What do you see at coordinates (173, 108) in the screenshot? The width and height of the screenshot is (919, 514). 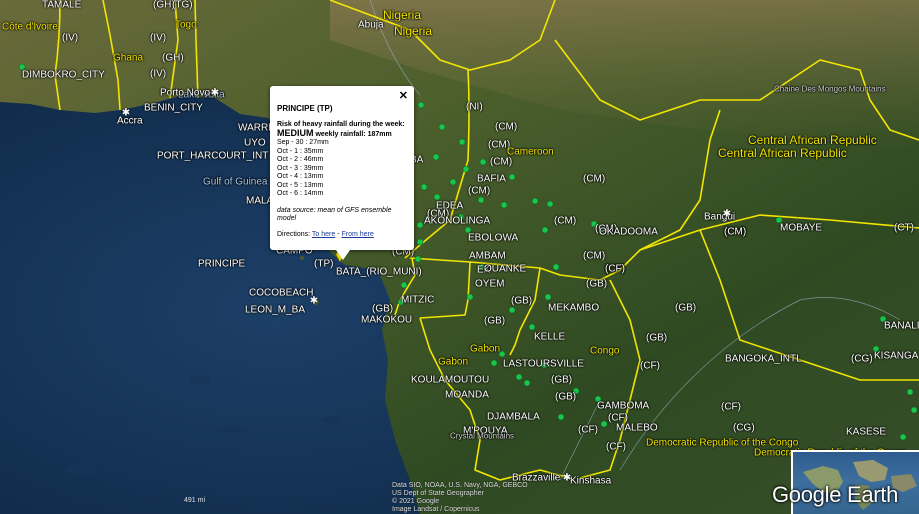 I see `place-label: BENIN_CITY` at bounding box center [173, 108].